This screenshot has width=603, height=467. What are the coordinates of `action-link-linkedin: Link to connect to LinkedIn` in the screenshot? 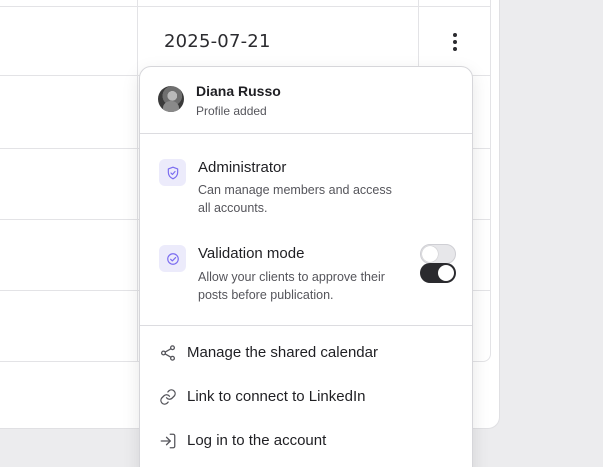 It's located at (306, 397).